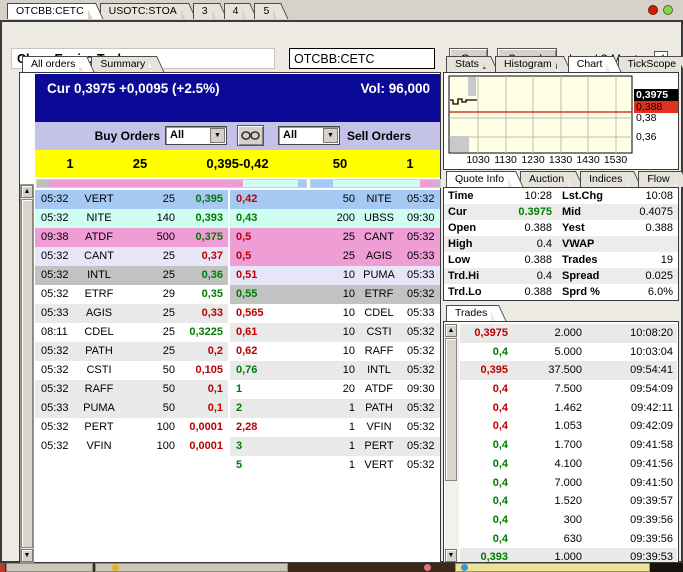  Describe the element at coordinates (348, 351) in the screenshot. I see `ask-size: 10` at that location.